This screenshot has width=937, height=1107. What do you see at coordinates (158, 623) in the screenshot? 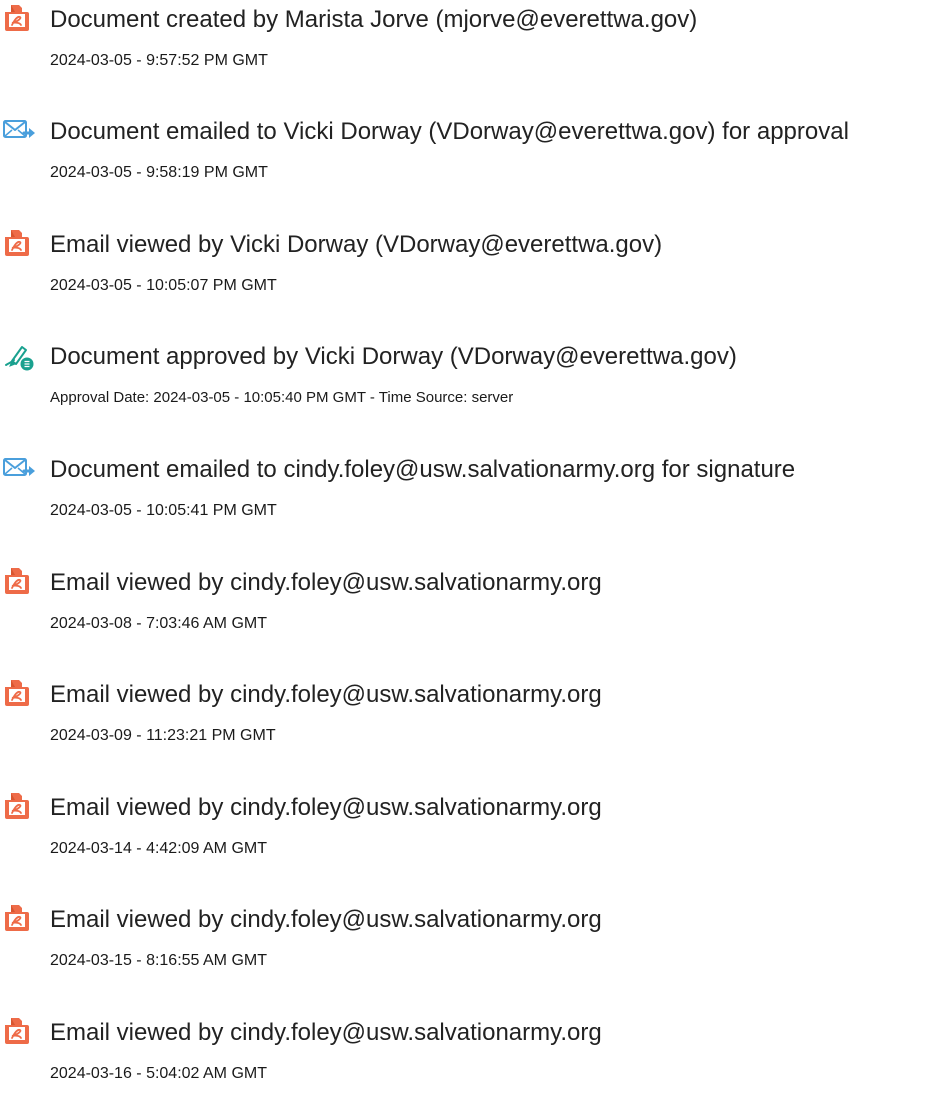
I see `event-timestamp: 2024-03-08 - 7:03:46 AM GMT` at bounding box center [158, 623].